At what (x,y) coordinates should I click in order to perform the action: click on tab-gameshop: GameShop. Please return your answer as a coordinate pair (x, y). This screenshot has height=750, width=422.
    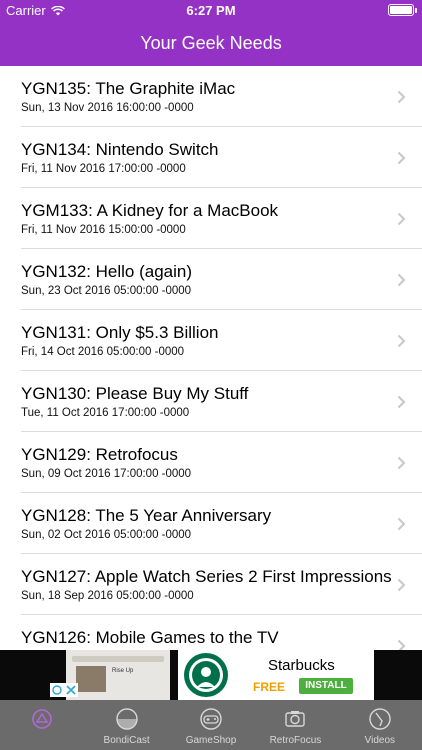
    Looking at the image, I should click on (211, 725).